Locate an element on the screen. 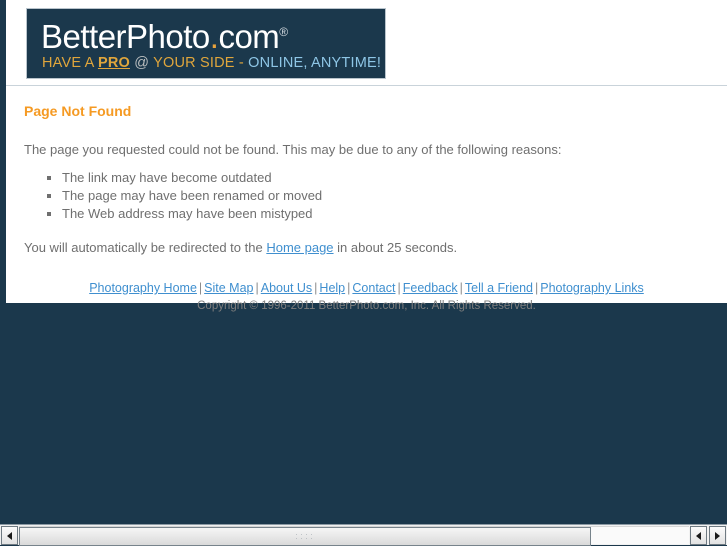 Image resolution: width=727 pixels, height=546 pixels. tagline-pro-emphasis: PRO is located at coordinates (113, 63).